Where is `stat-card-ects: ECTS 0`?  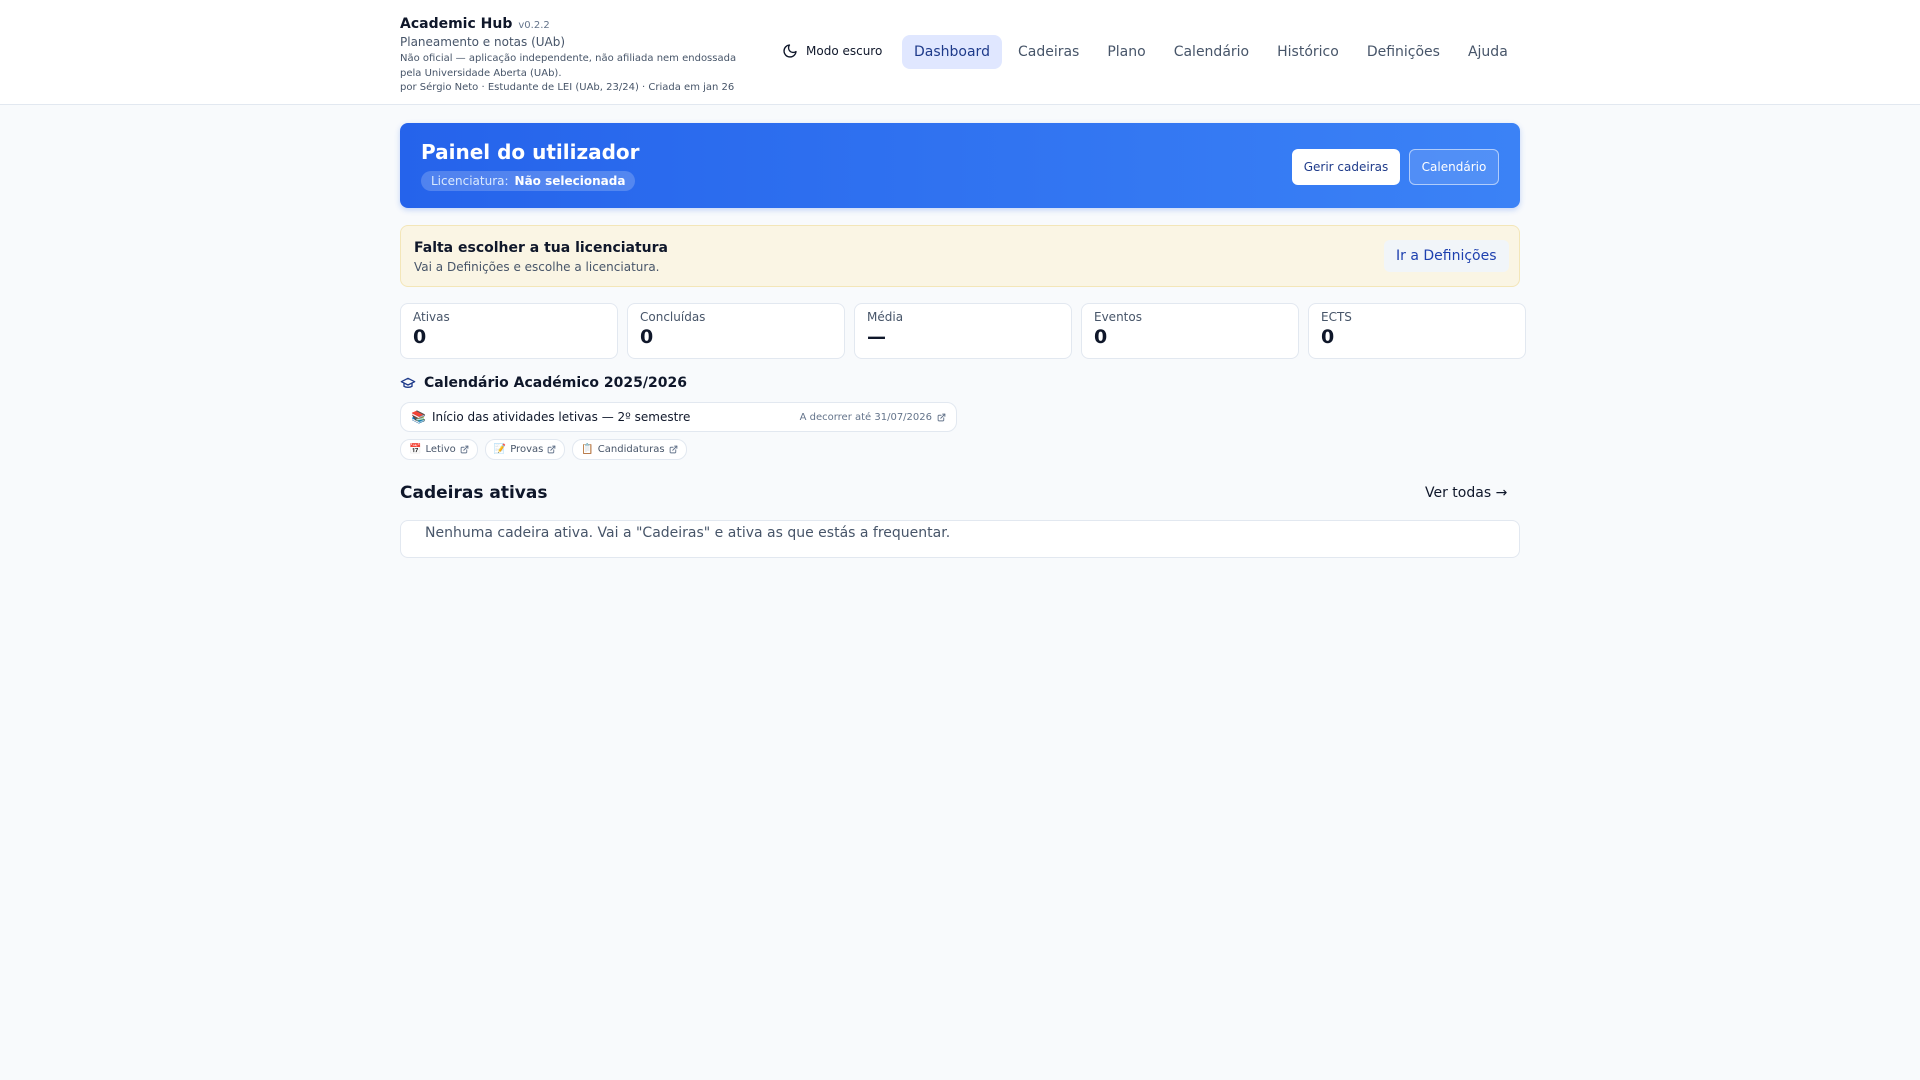
stat-card-ects: ECTS 0 is located at coordinates (1417, 331).